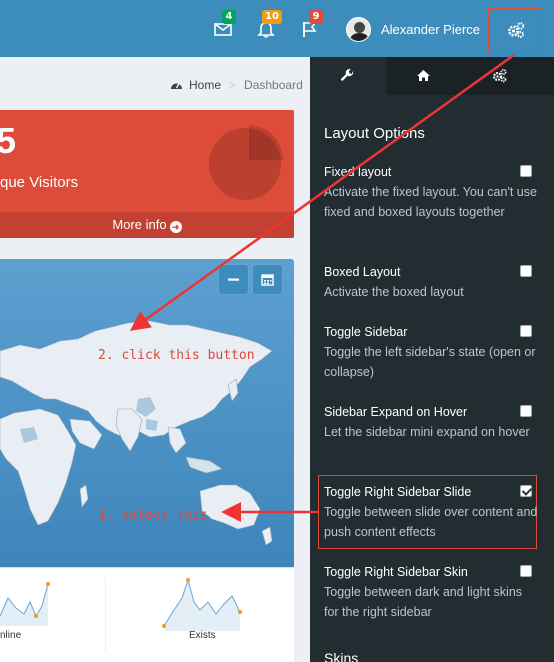 The width and height of the screenshot is (554, 662). What do you see at coordinates (176, 86) in the screenshot?
I see `dashboard-icon` at bounding box center [176, 86].